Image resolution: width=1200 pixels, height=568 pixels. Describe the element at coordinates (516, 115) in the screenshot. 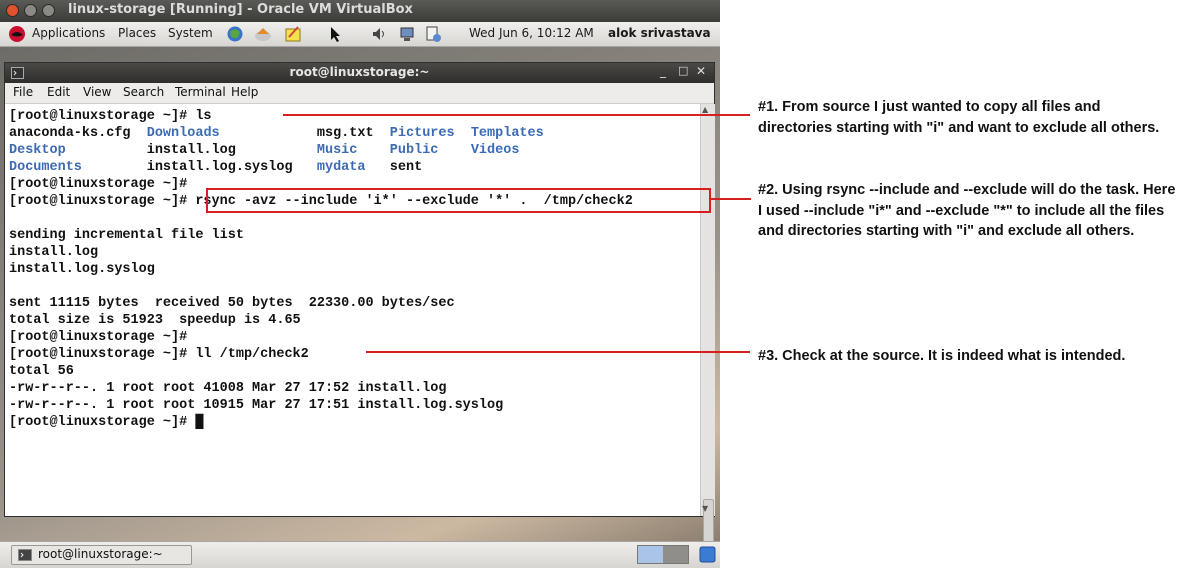

I see `annotation-1-connector` at that location.